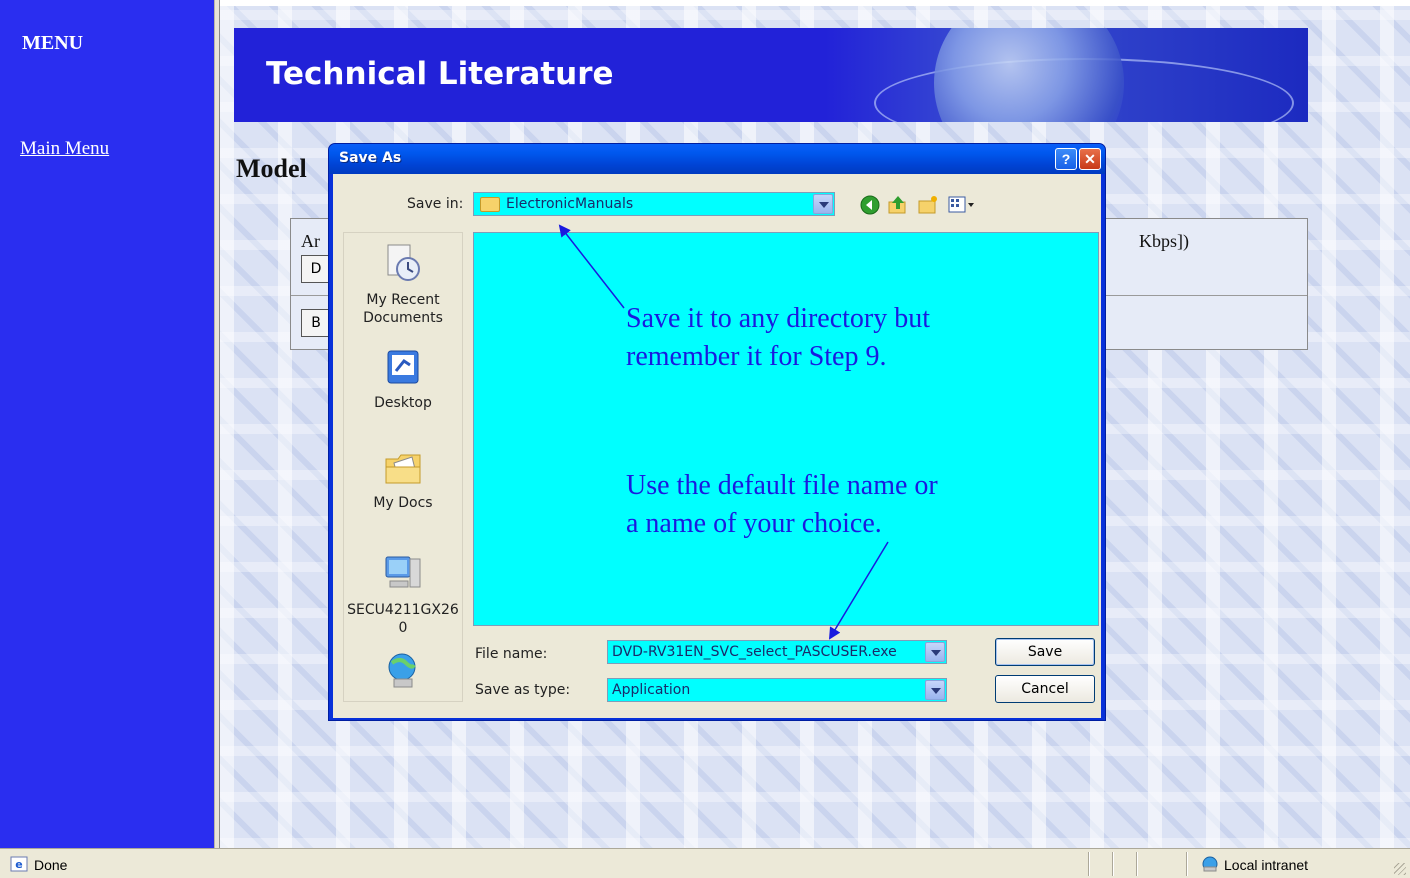 This screenshot has height=878, width=1410. Describe the element at coordinates (403, 285) in the screenshot. I see `place-recent-documents: My Recent Documents` at that location.